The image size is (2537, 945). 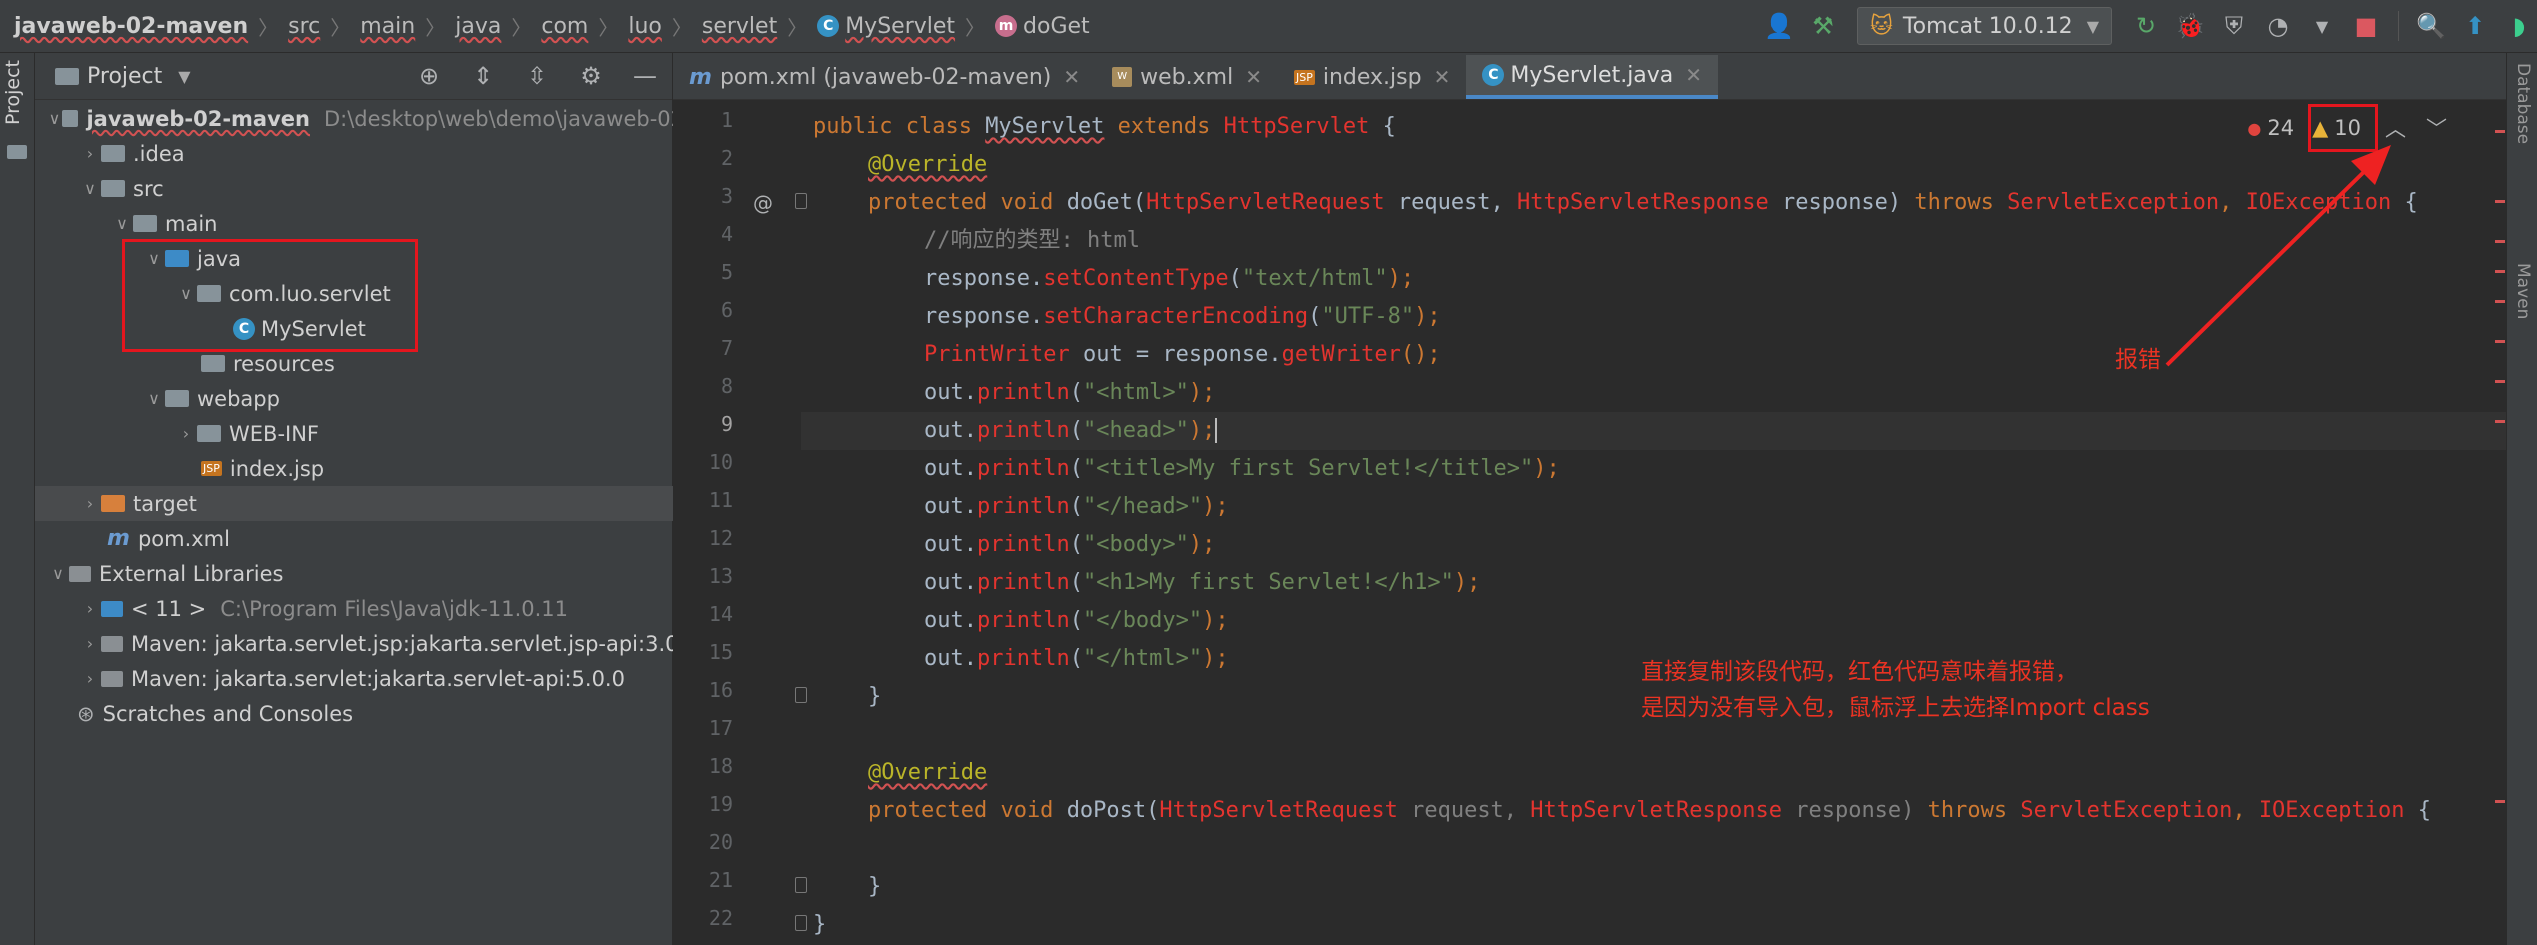 What do you see at coordinates (2245, 810) in the screenshot?
I see `code-token: ,` at bounding box center [2245, 810].